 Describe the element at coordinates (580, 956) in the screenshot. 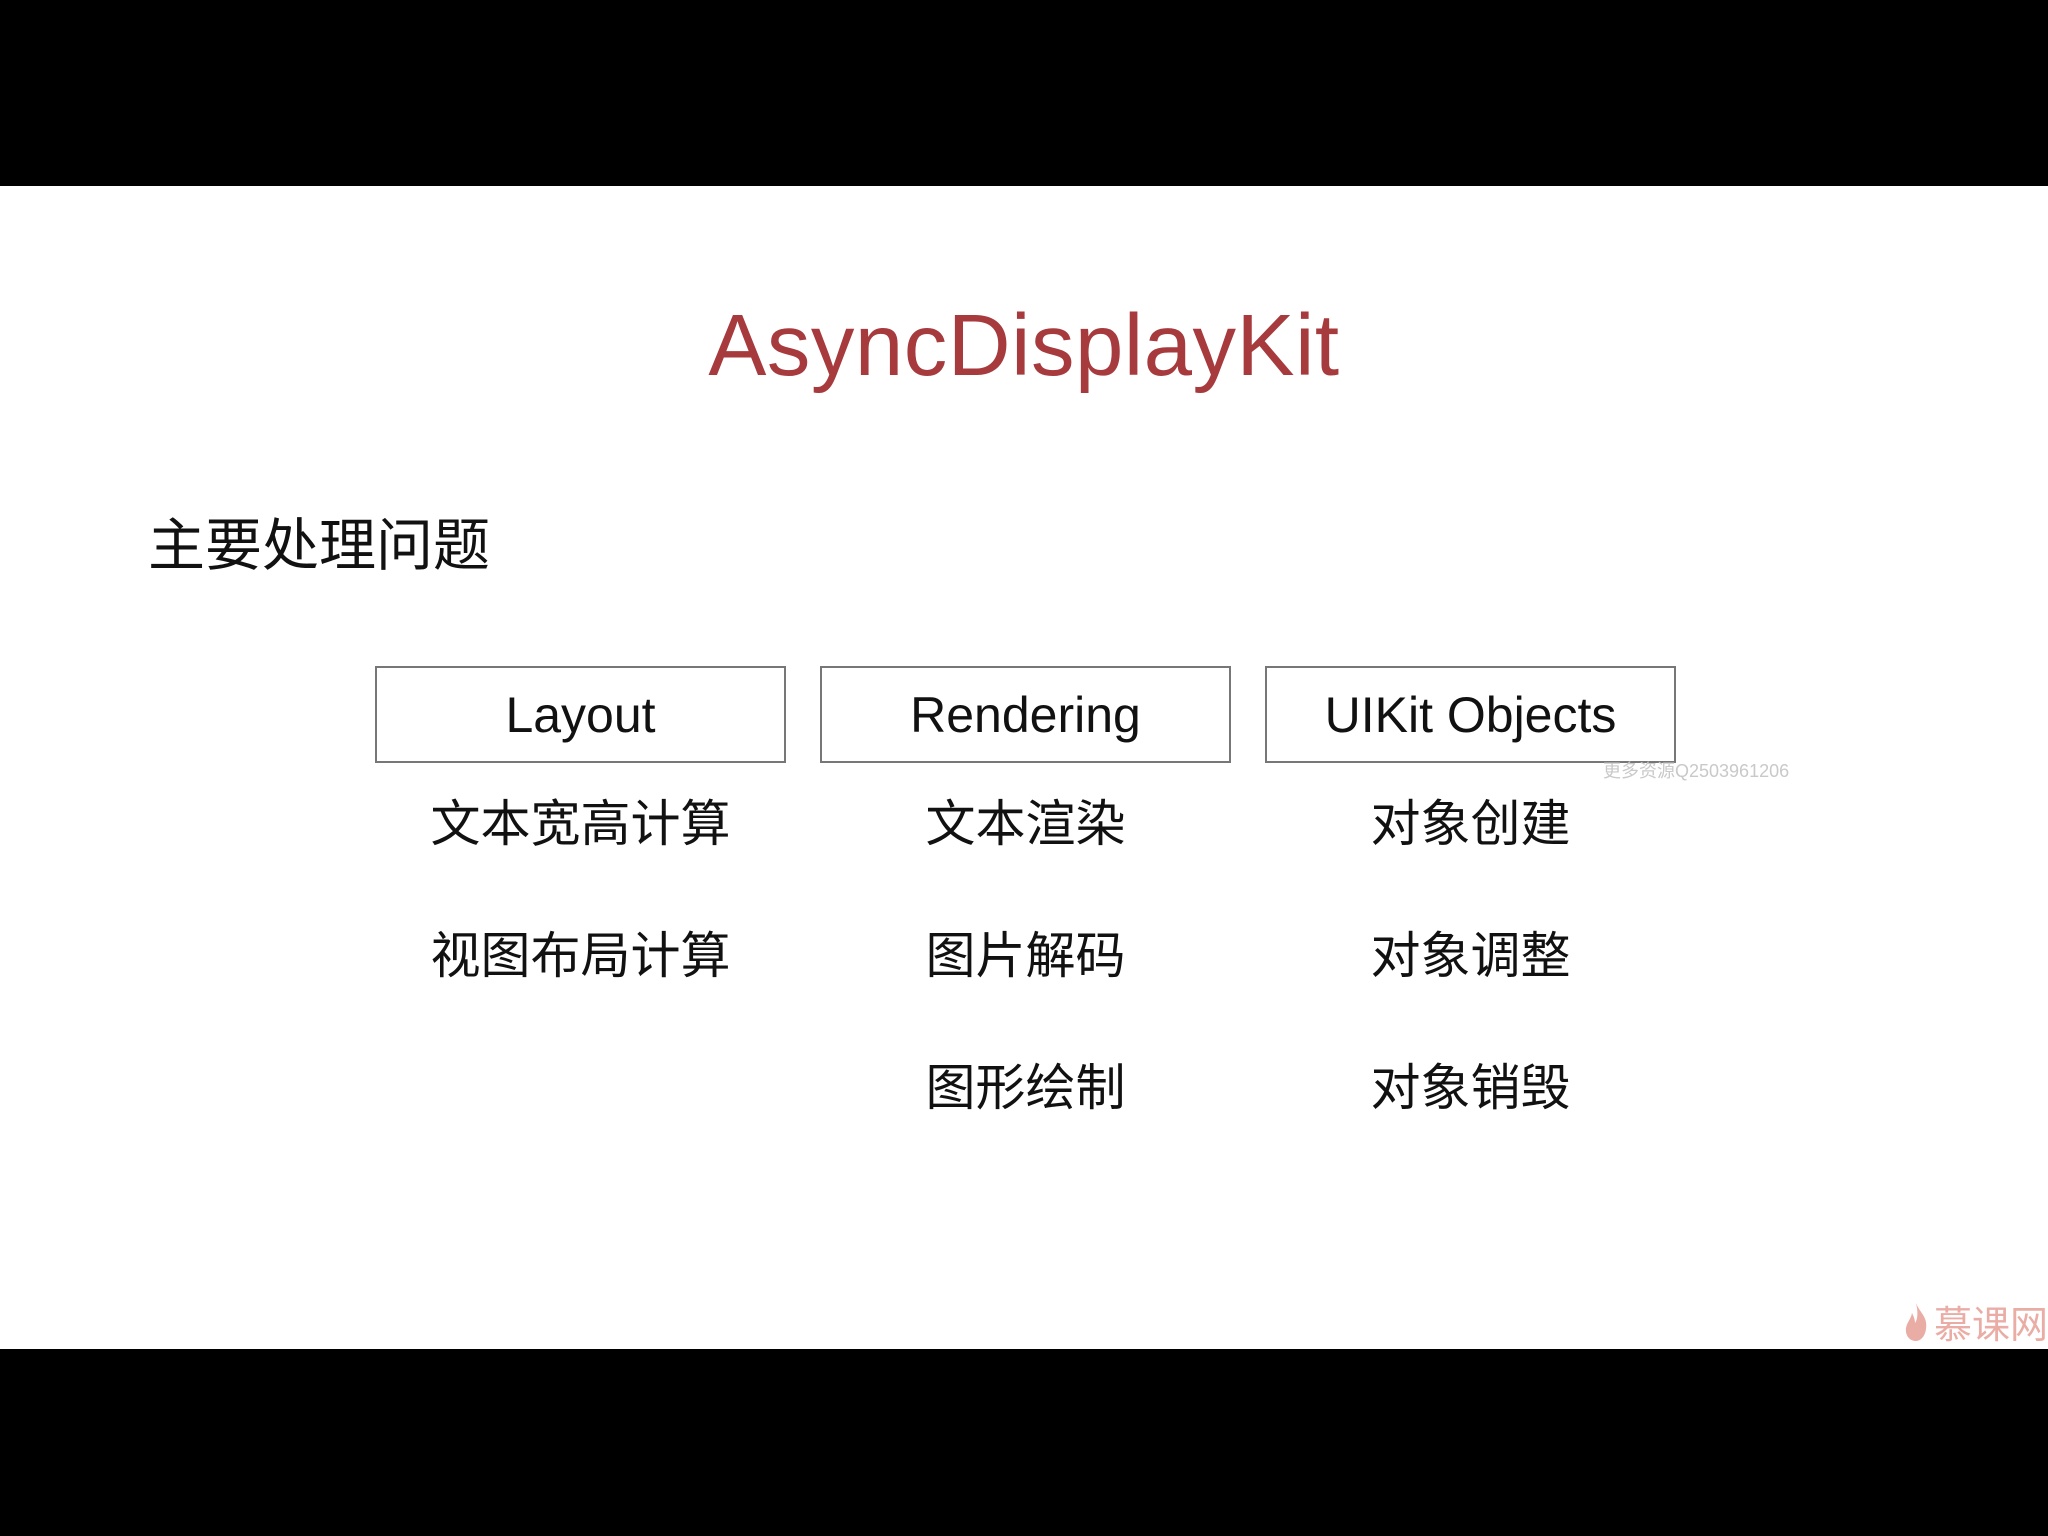

I see `list-item: 视图布局计算` at that location.